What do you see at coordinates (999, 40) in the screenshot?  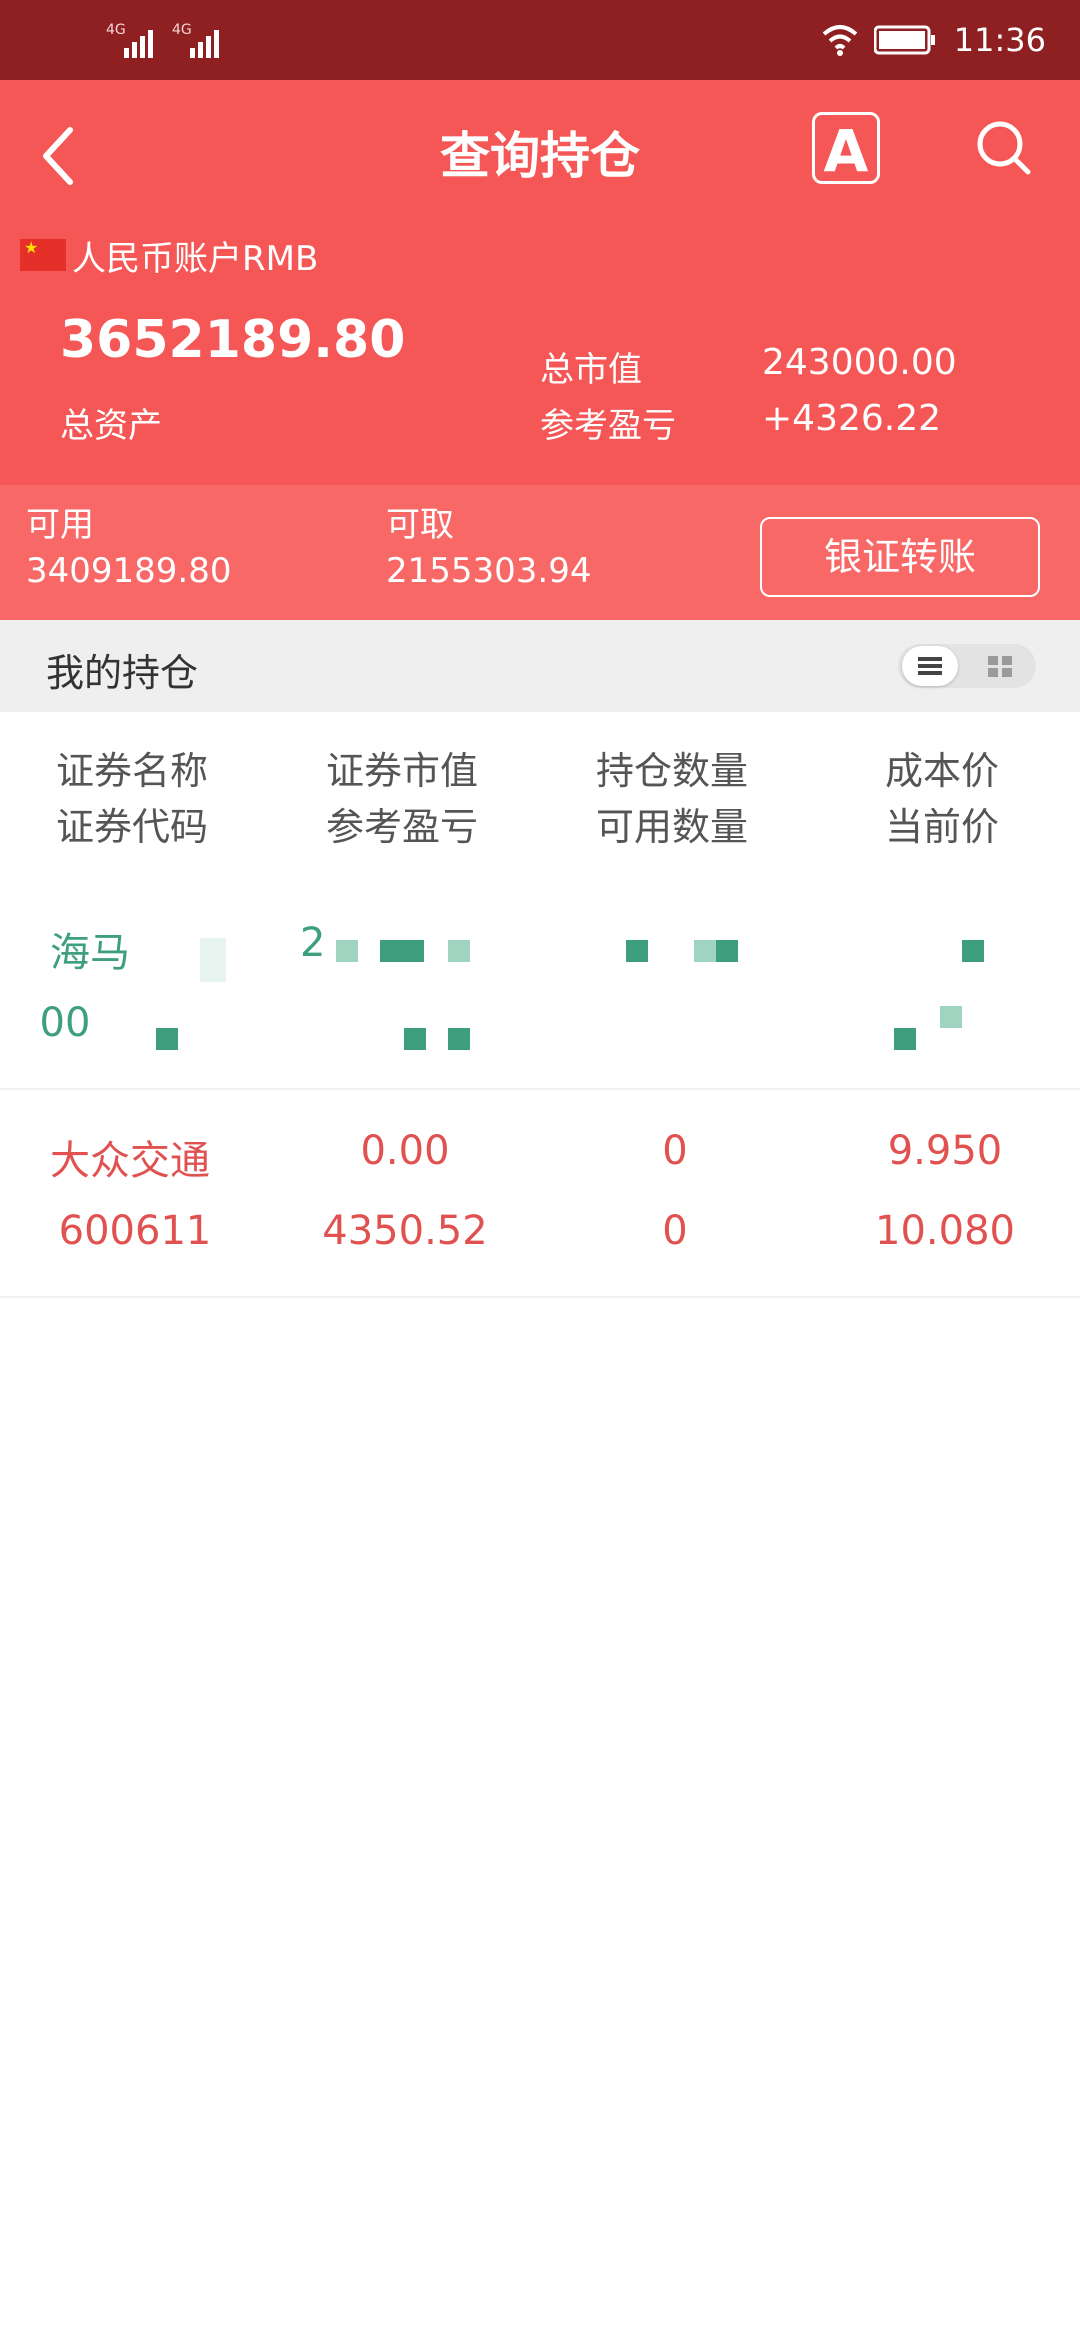 I see `clock: 11:36` at bounding box center [999, 40].